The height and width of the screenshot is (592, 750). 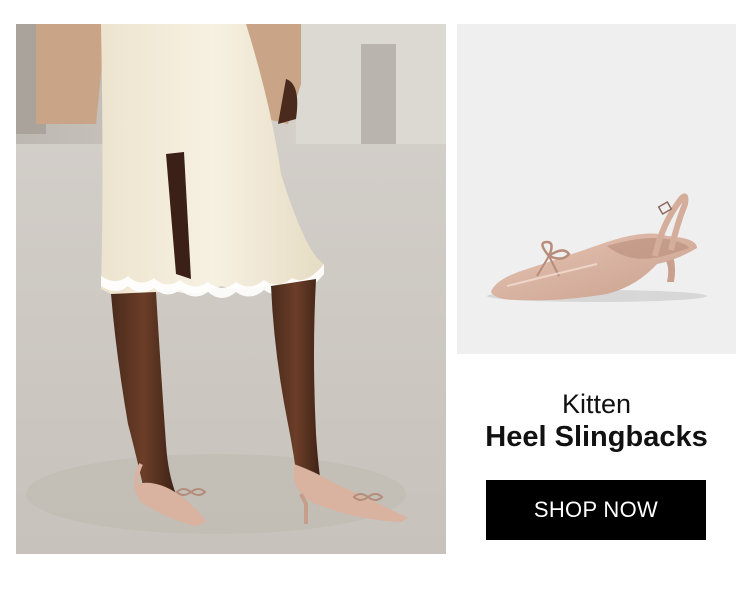 I want to click on shop-now-button: SHOP NOW, so click(x=596, y=510).